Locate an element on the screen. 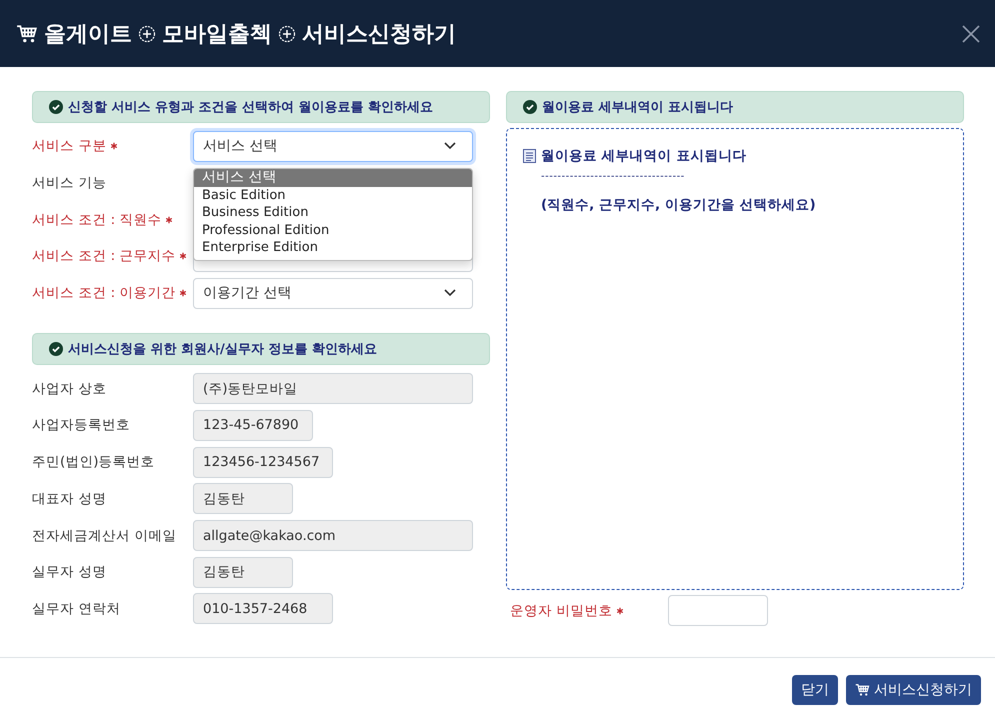  field-label: 서비스 조건 : 직원수 is located at coordinates (97, 219).